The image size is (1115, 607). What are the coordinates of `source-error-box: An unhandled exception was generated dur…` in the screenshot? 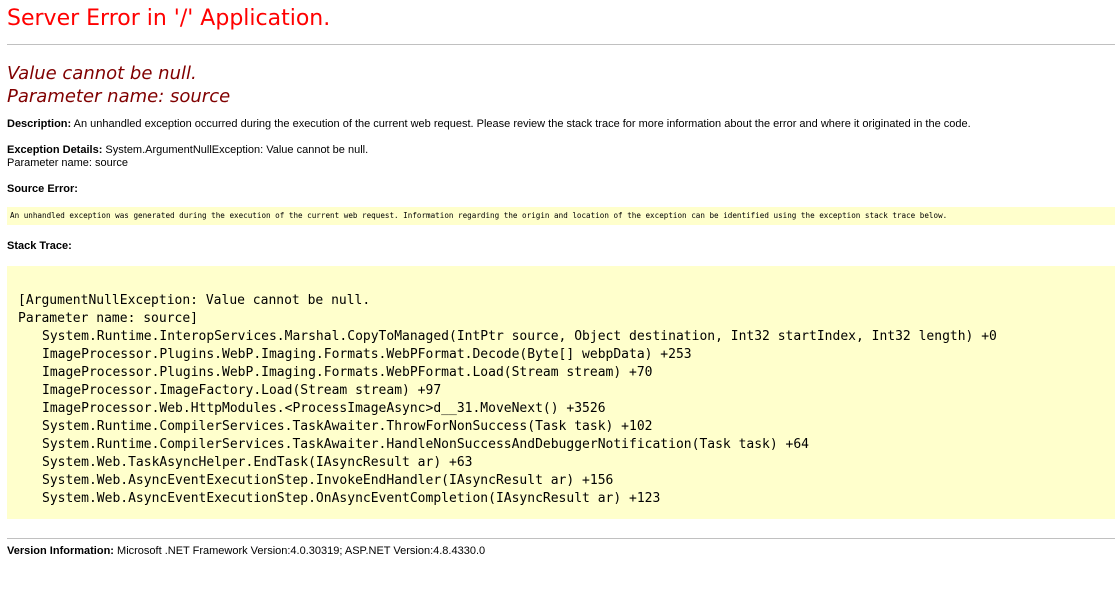 It's located at (561, 216).